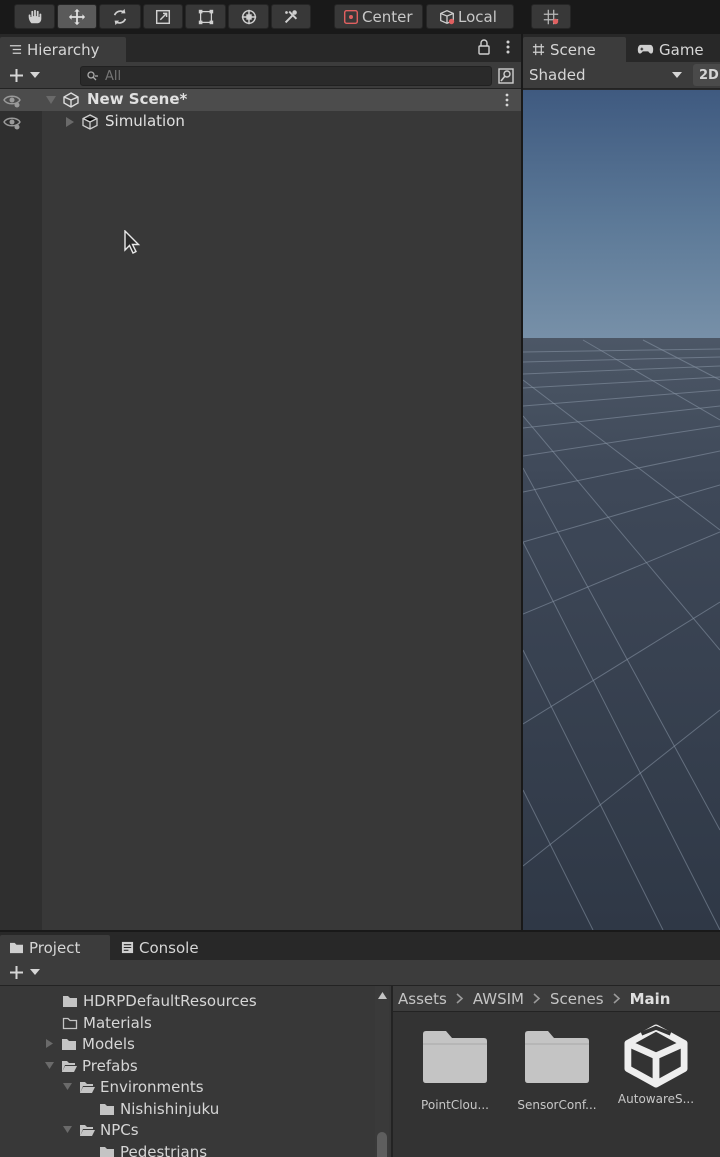 The width and height of the screenshot is (720, 1157). I want to click on empty-folder-icon, so click(70, 1023).